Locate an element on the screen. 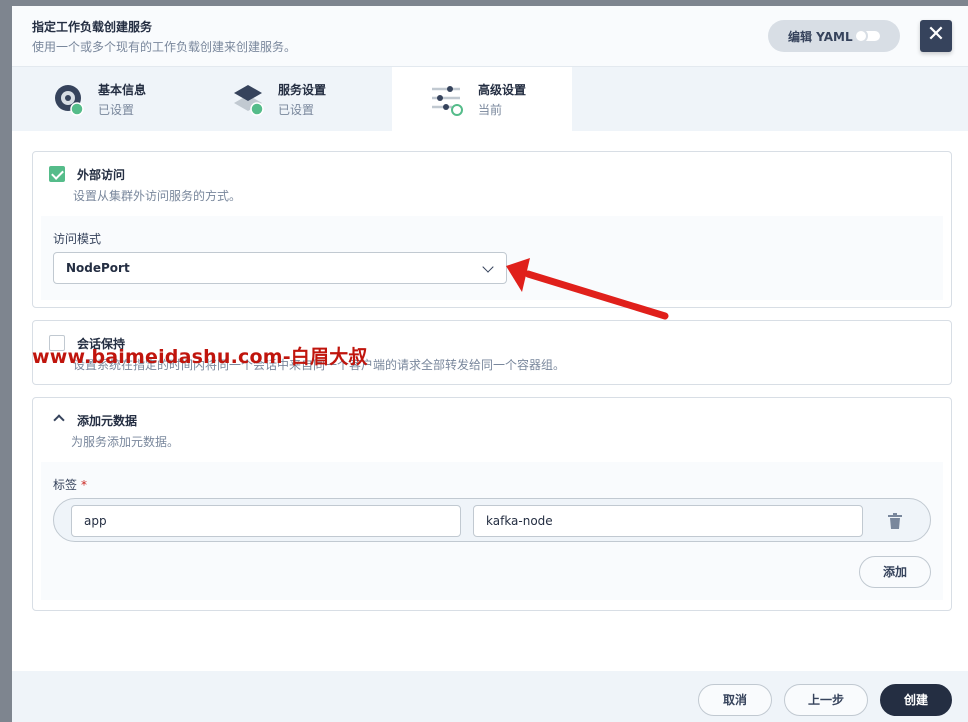  external-access-description: 设置从集群外访问服务的方式。 is located at coordinates (157, 196).